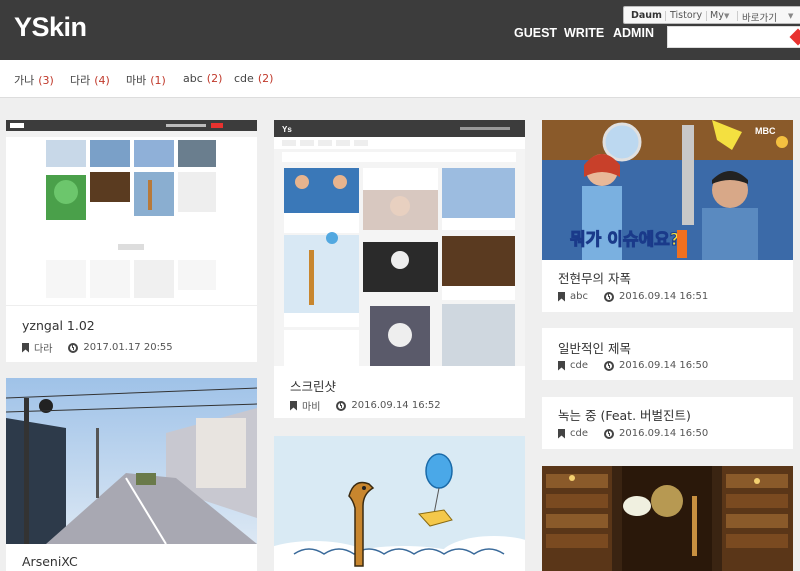 This screenshot has width=800, height=571. I want to click on category-item: 가나 (3), so click(34, 80).